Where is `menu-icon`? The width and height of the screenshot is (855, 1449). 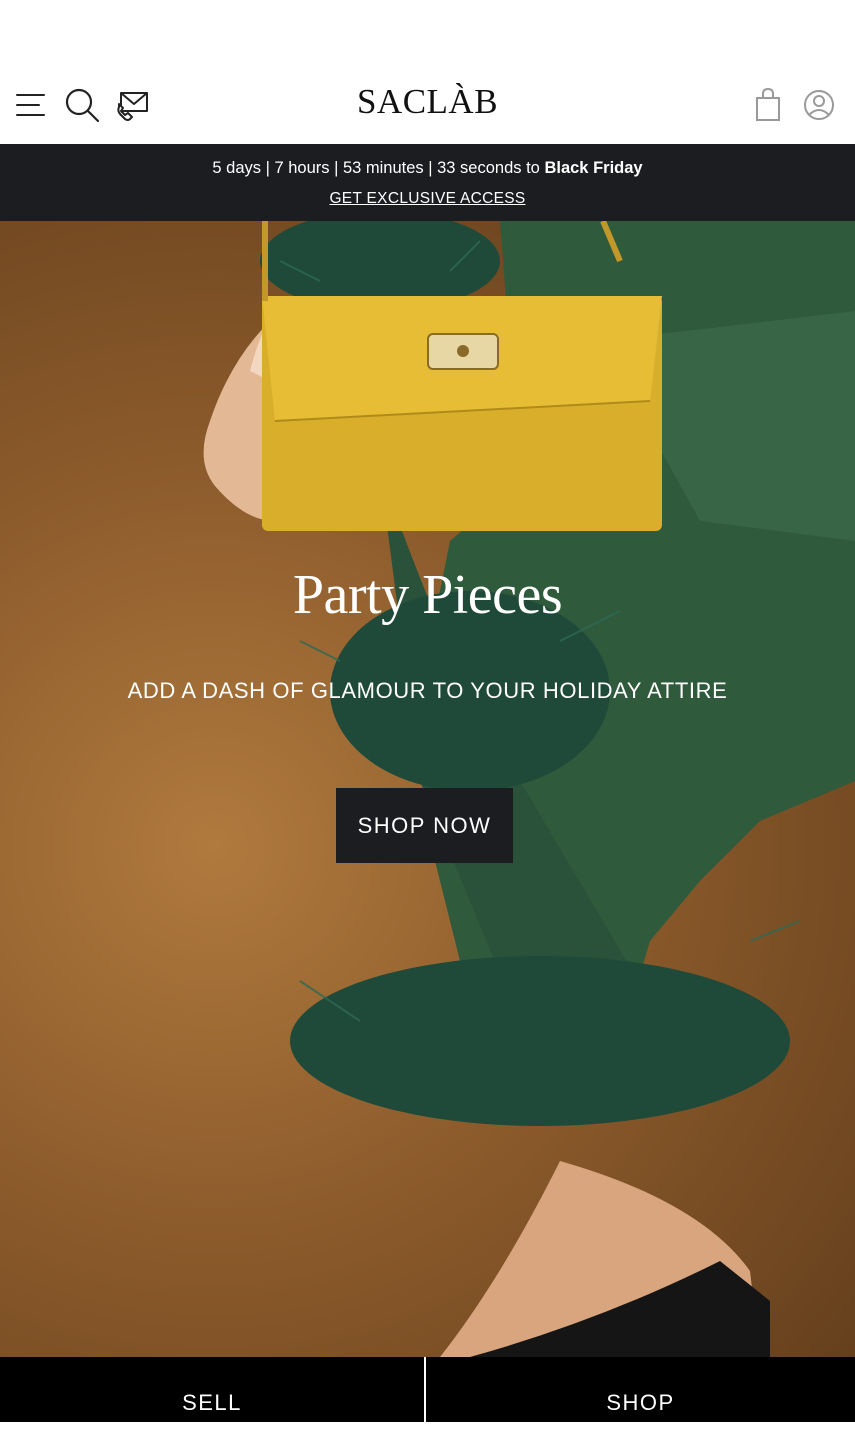
menu-icon is located at coordinates (32, 105).